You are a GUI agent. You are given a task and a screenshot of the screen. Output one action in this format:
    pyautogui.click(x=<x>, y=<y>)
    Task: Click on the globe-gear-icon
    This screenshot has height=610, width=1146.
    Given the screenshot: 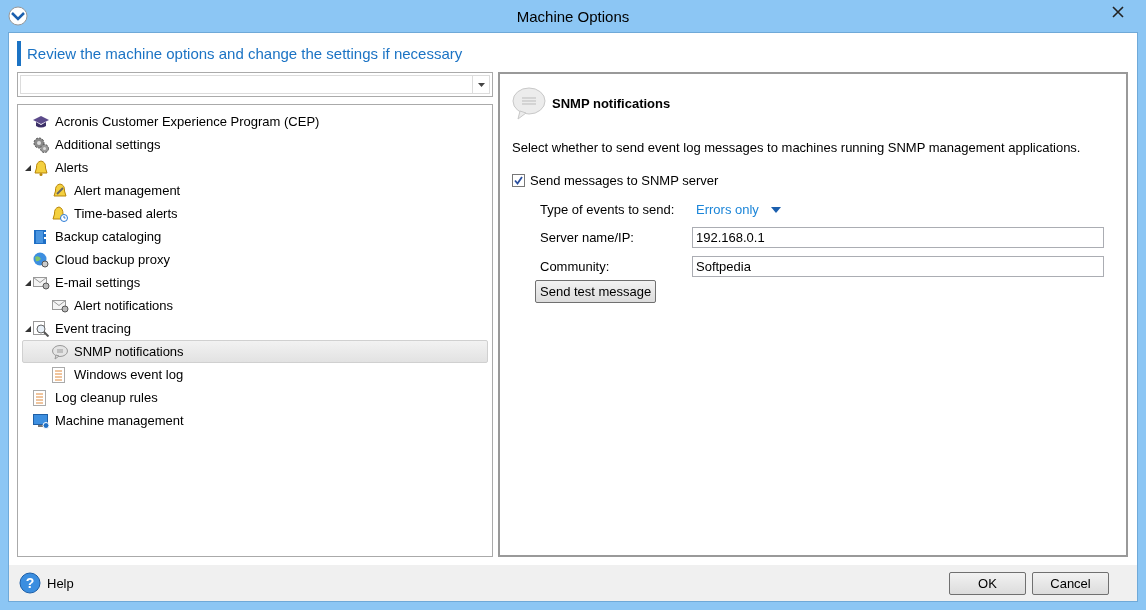 What is the action you would take?
    pyautogui.click(x=41, y=259)
    